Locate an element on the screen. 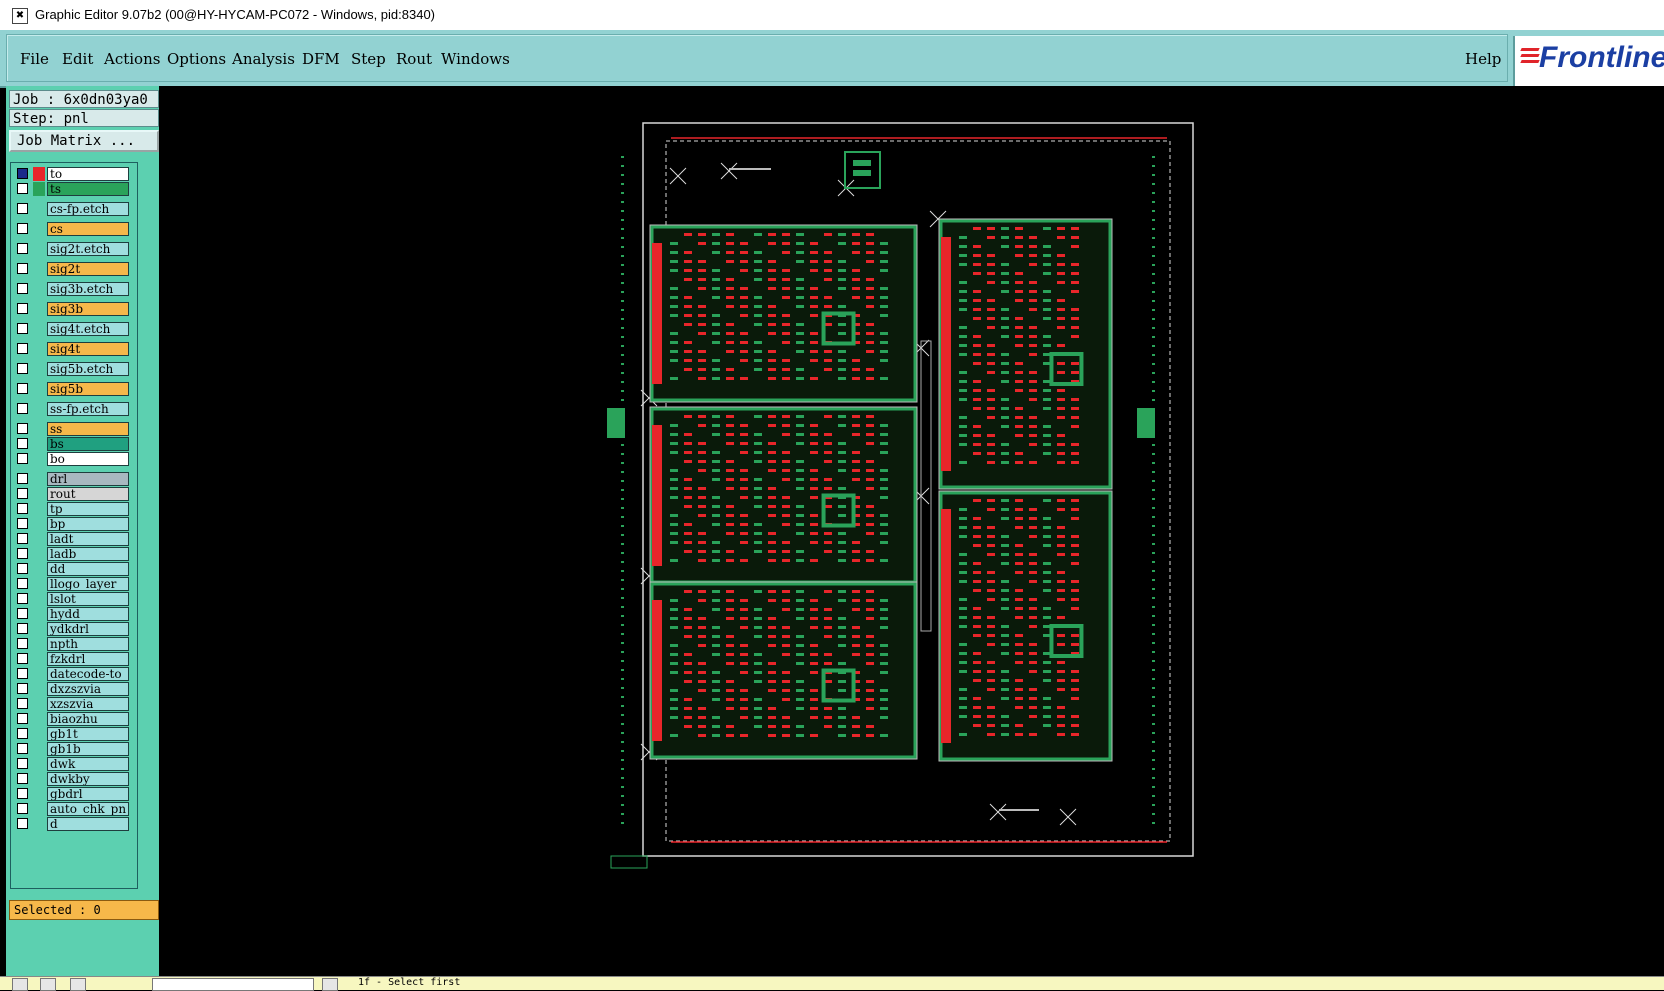 The height and width of the screenshot is (991, 1664). layer-row-dd: dd is located at coordinates (72, 569).